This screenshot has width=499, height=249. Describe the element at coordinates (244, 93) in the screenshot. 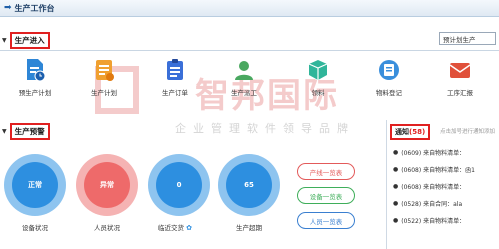

I see `tile-label: 生产派工` at that location.